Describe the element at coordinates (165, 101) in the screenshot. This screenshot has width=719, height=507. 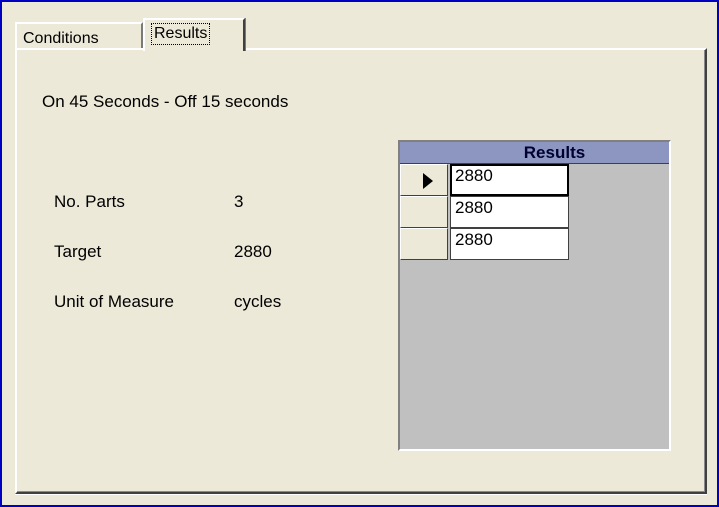
I see `condition-description: On 45 Seconds - Off 15 seconds` at that location.